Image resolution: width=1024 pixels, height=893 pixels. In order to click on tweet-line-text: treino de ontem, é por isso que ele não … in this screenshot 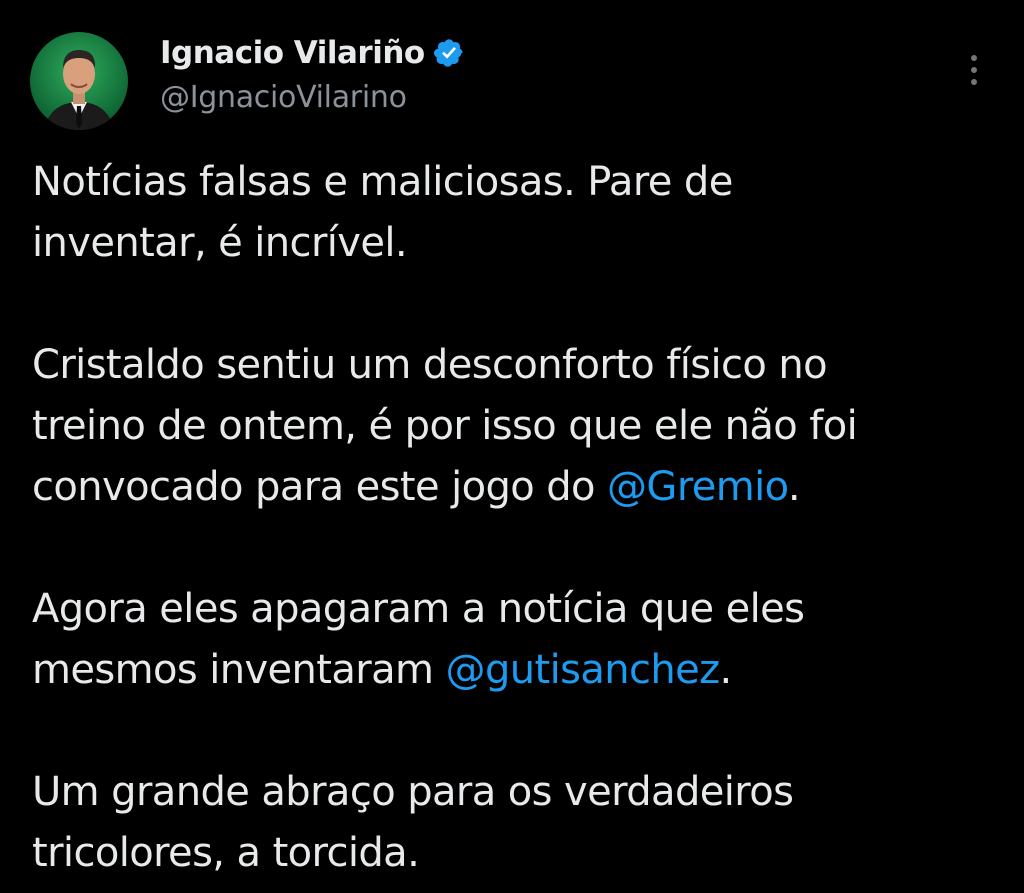, I will do `click(445, 426)`.